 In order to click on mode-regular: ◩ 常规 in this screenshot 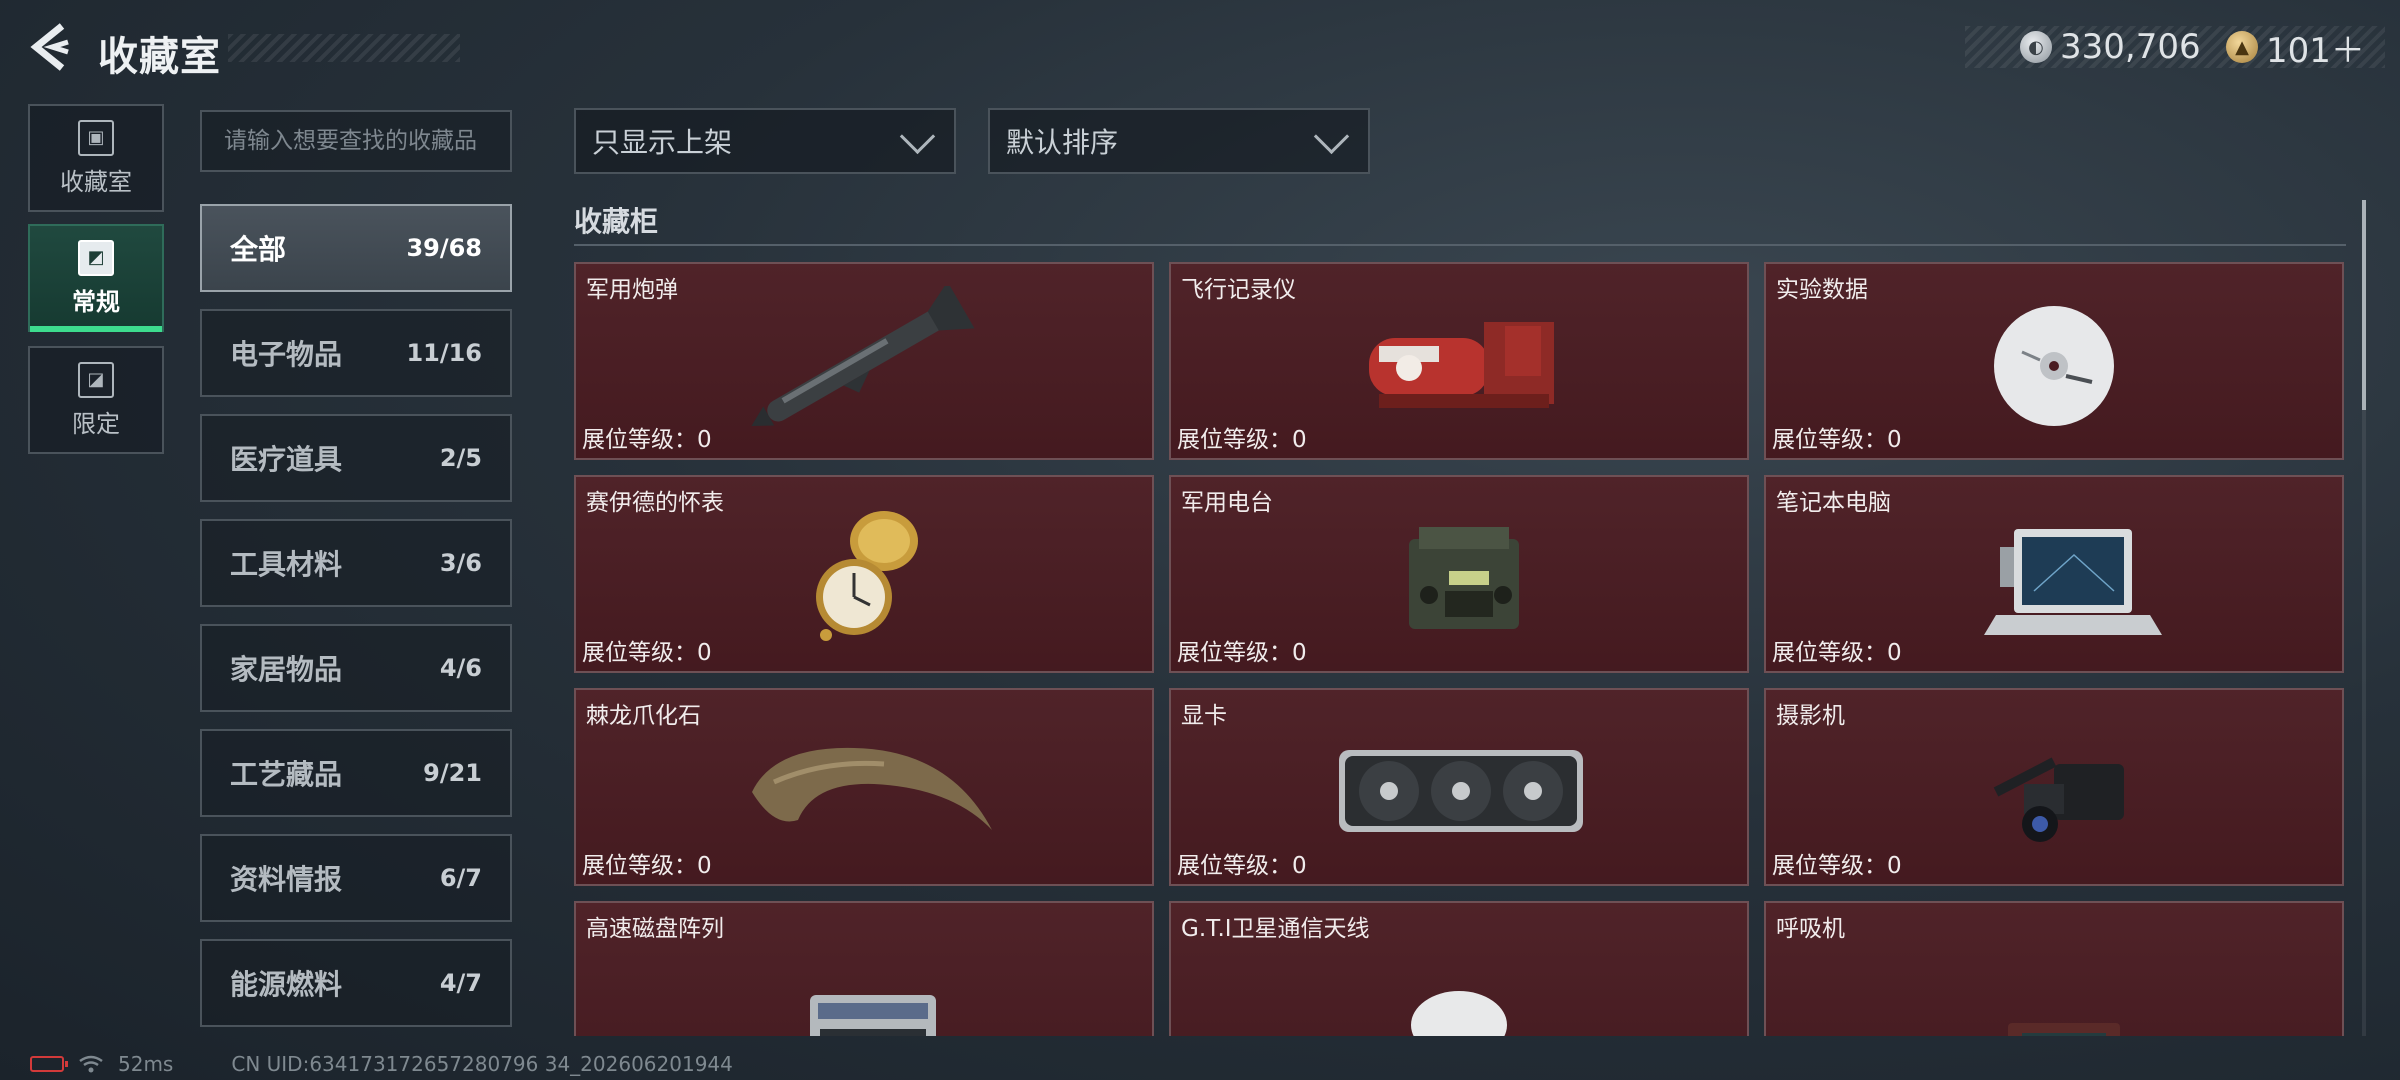, I will do `click(96, 278)`.